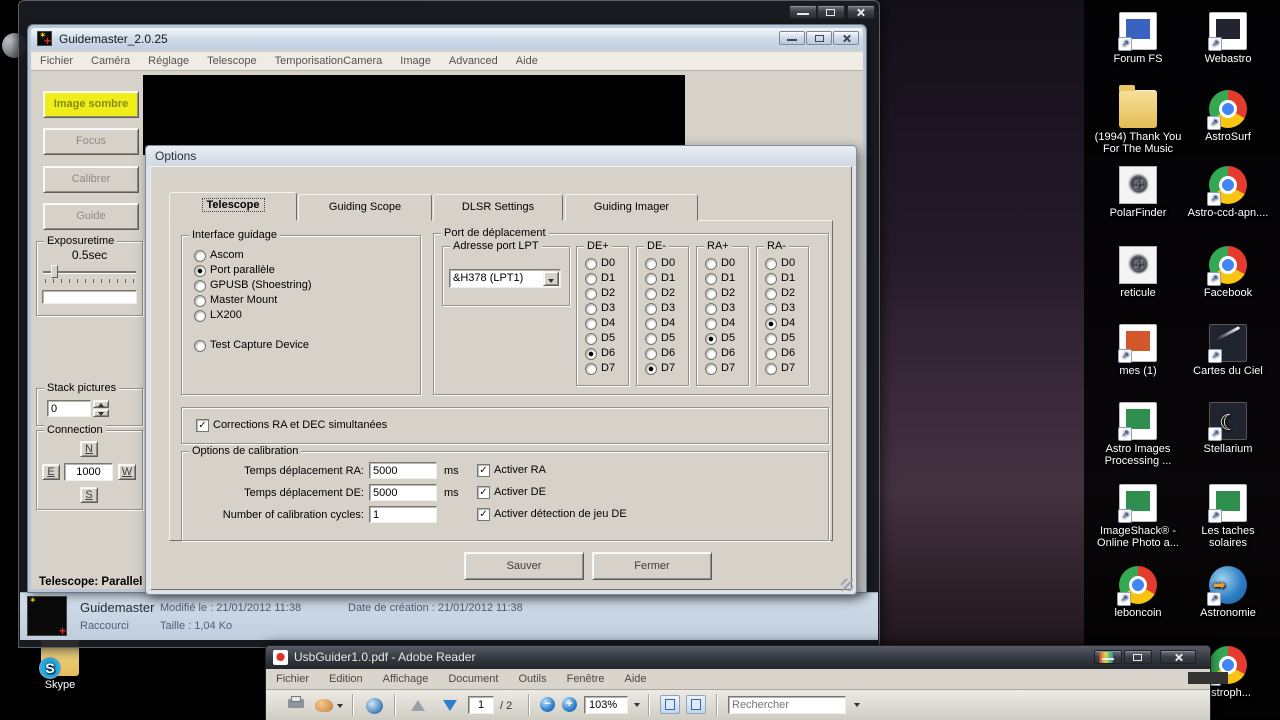  I want to click on desktop-icon-astronomie: Astronomie, so click(1228, 592).